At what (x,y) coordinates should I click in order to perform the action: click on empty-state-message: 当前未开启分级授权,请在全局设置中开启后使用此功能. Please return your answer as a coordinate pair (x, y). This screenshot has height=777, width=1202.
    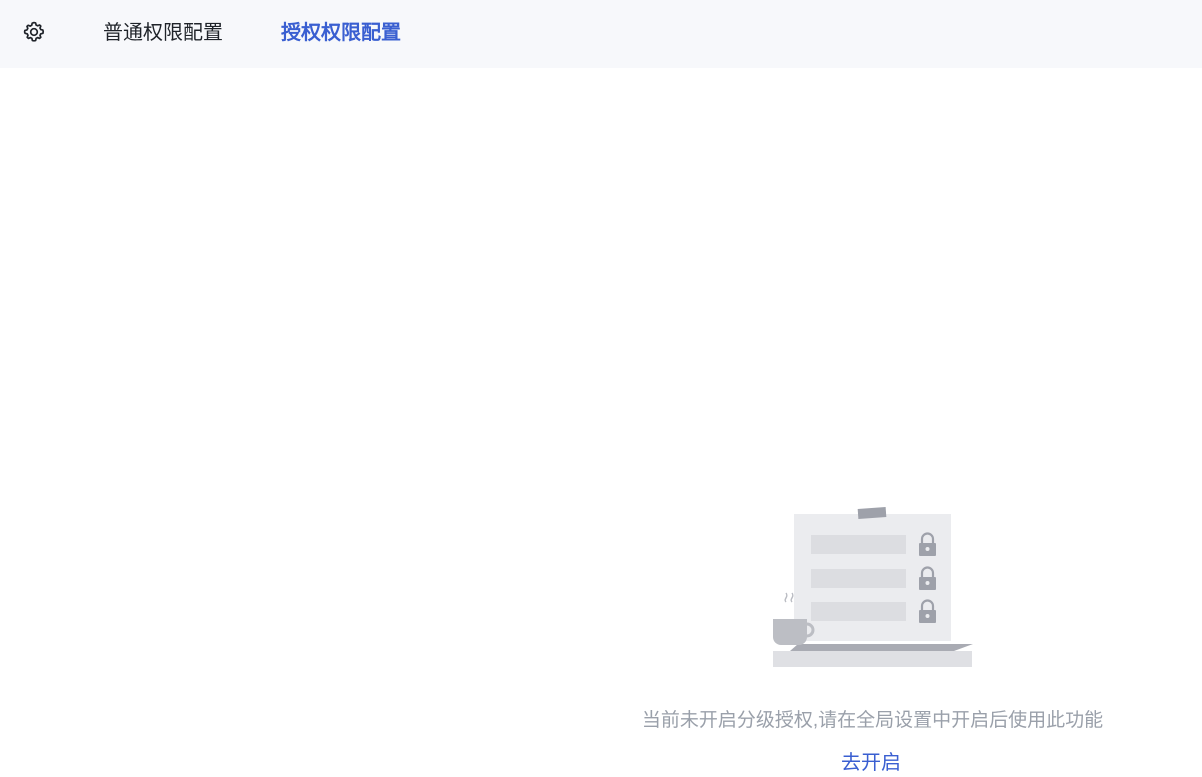
    Looking at the image, I should click on (872, 720).